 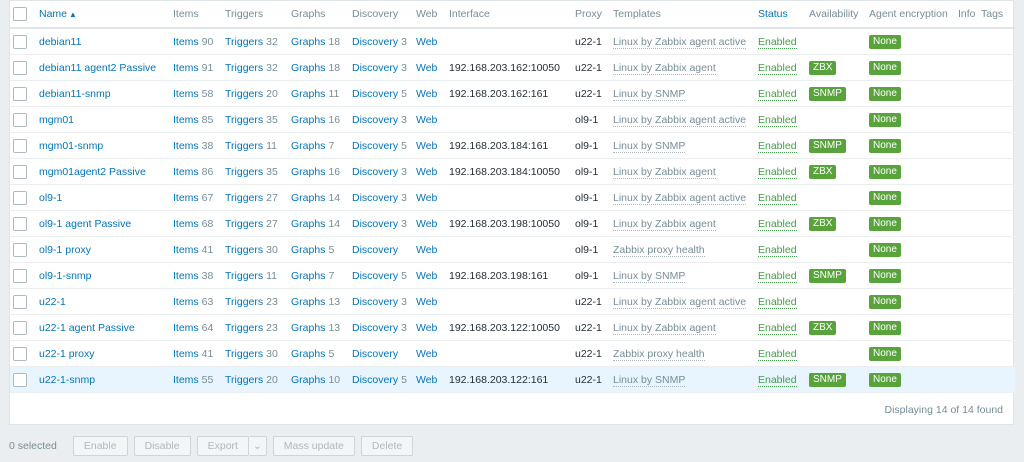 I want to click on select-all-header, so click(x=23, y=15).